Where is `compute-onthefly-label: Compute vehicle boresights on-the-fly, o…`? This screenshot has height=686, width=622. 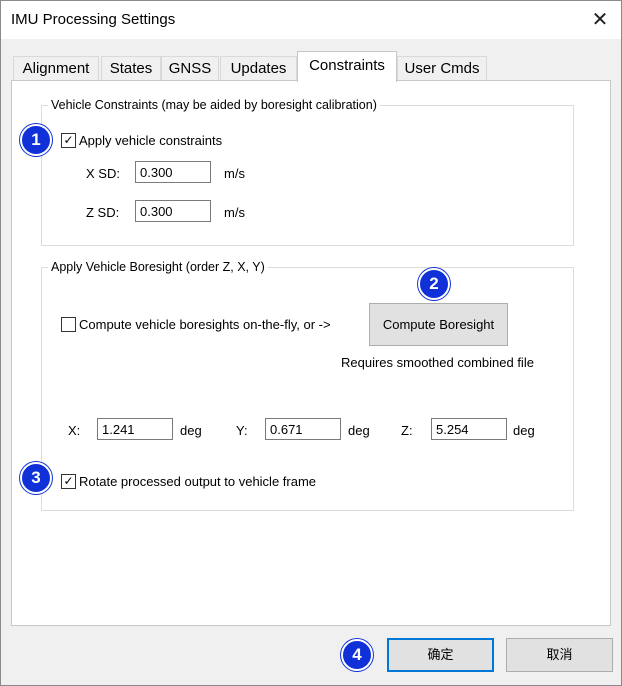
compute-onthefly-label: Compute vehicle boresights on-the-fly, o… is located at coordinates (205, 324).